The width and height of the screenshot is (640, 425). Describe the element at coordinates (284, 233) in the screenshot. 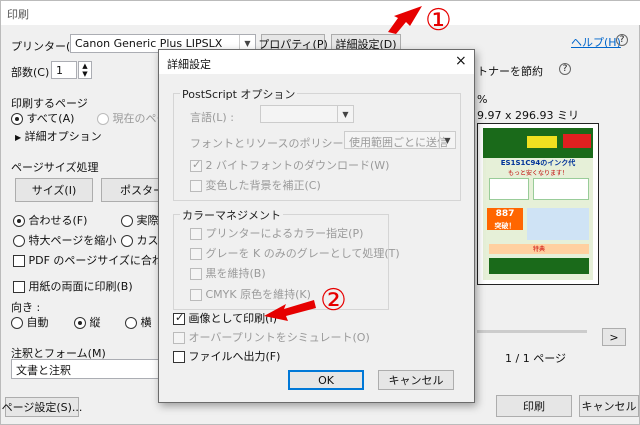

I see `printer-color-label: プリンターによるカラー指定(P)` at that location.